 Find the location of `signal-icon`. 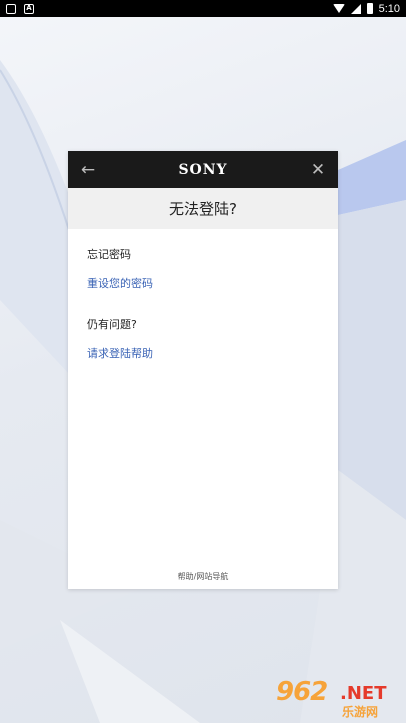

signal-icon is located at coordinates (355, 8).